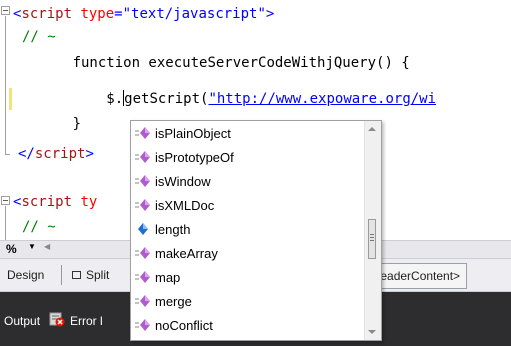  Describe the element at coordinates (77, 124) in the screenshot. I see `code-token: }` at that location.